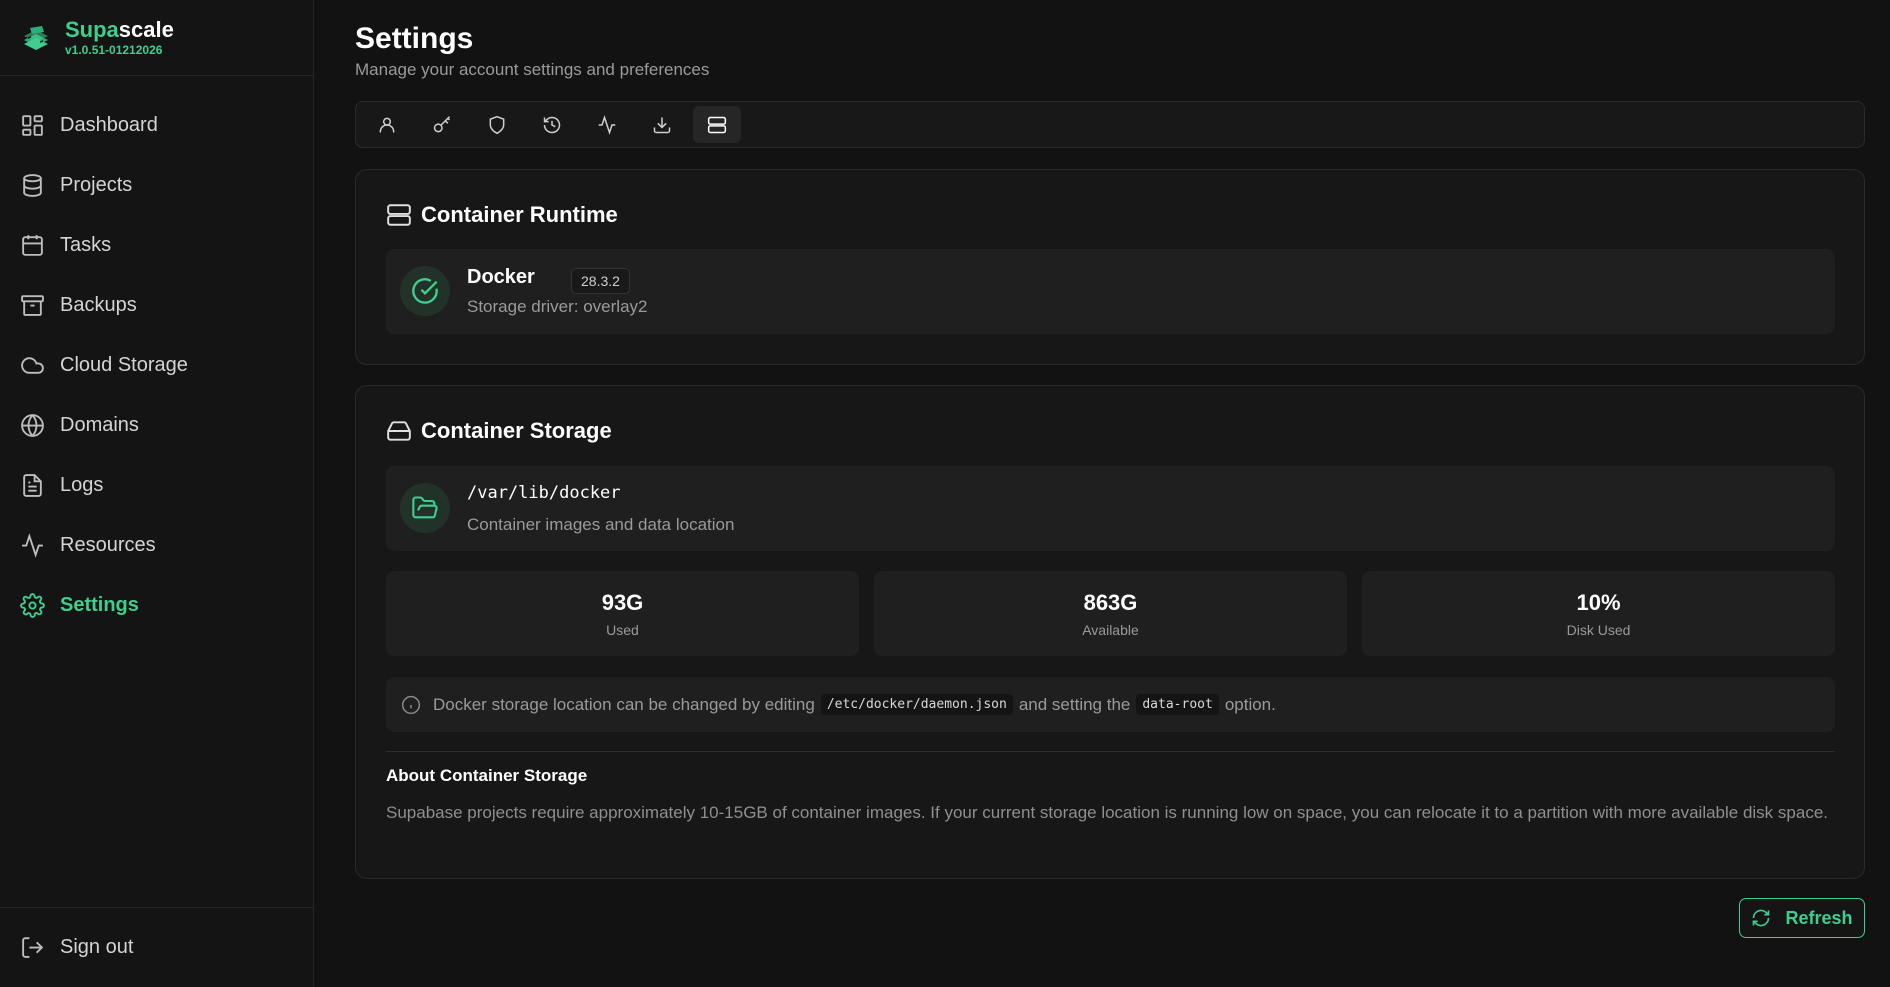 This screenshot has height=987, width=1890. I want to click on card-title: Container Runtime, so click(502, 215).